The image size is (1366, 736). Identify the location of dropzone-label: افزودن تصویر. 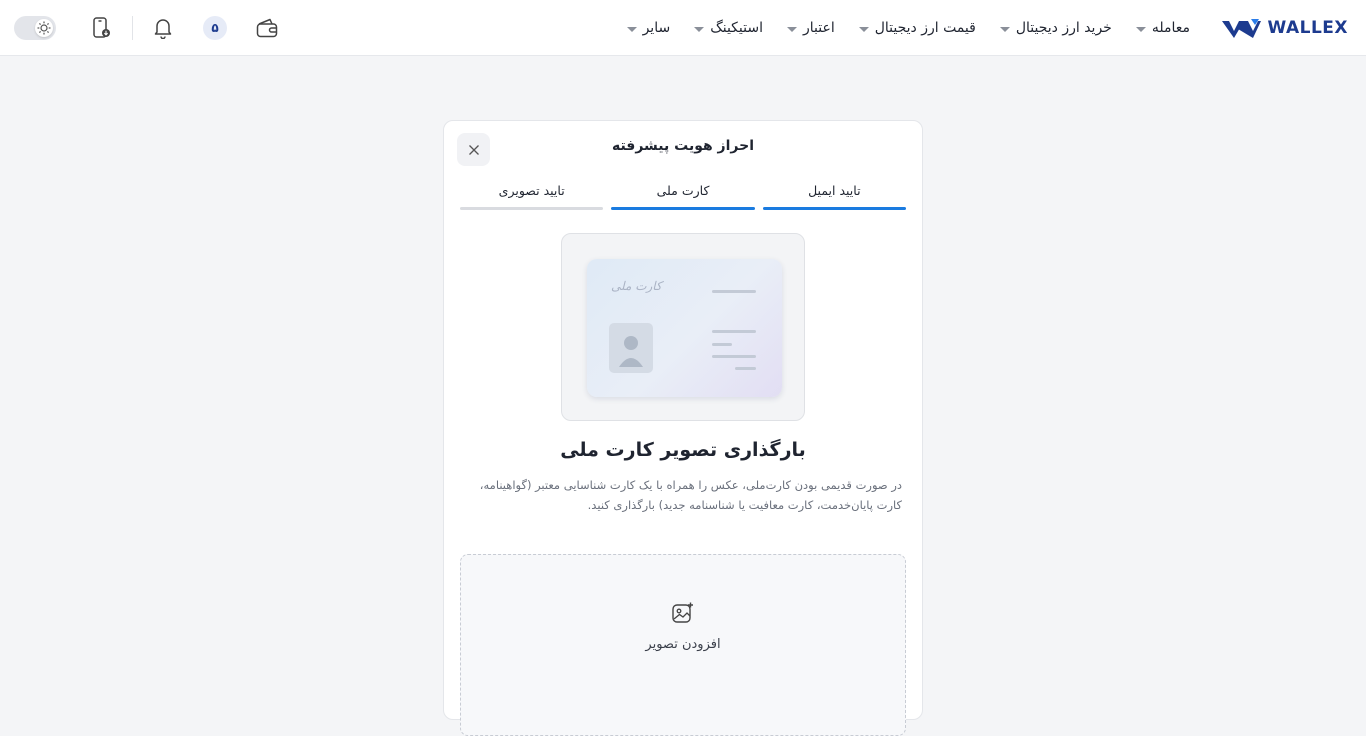
(683, 644).